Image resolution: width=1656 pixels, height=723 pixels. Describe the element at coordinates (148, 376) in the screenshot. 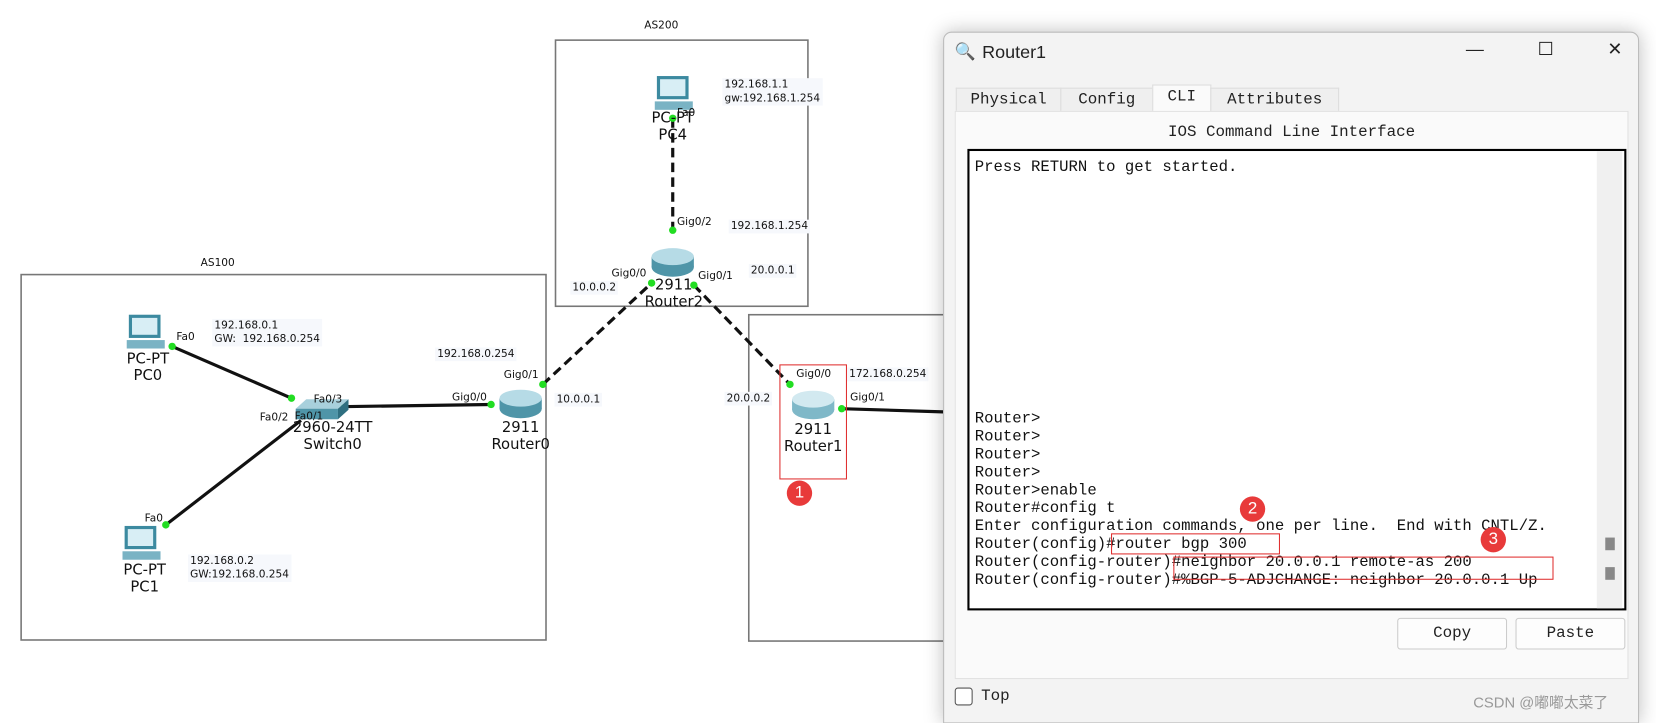

I see `device-name: PC0` at that location.